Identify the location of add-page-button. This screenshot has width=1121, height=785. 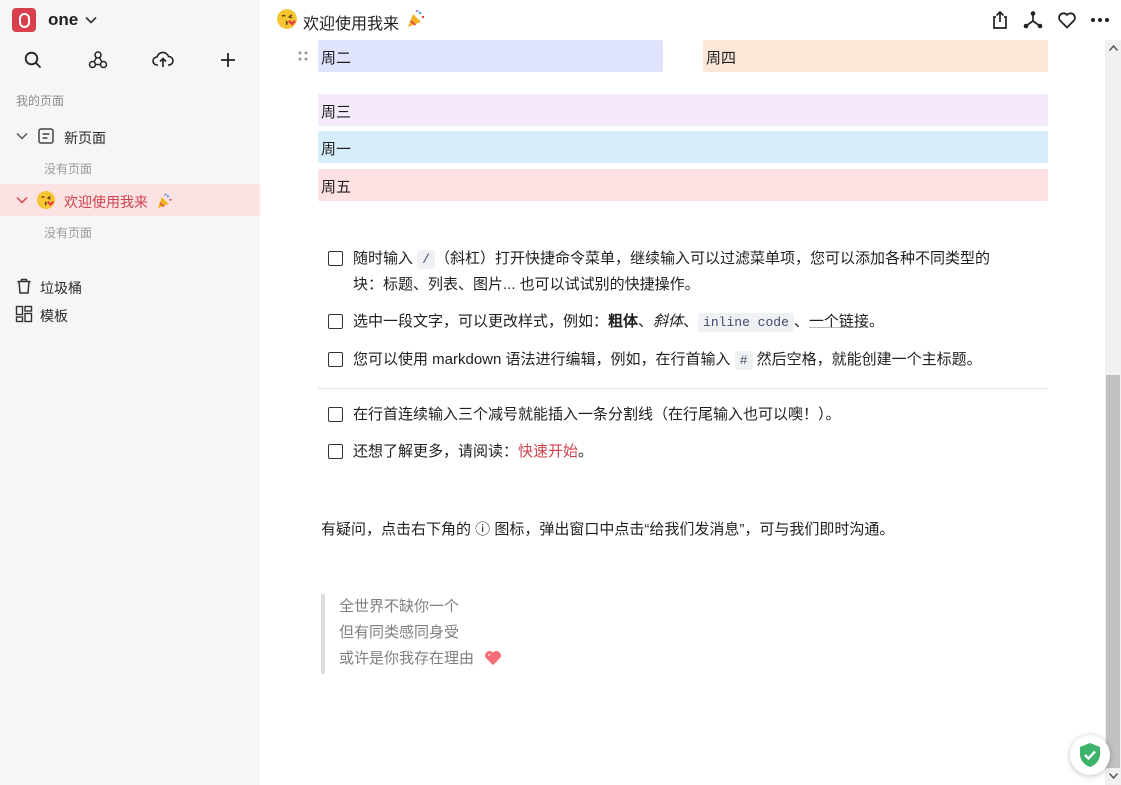
(228, 60).